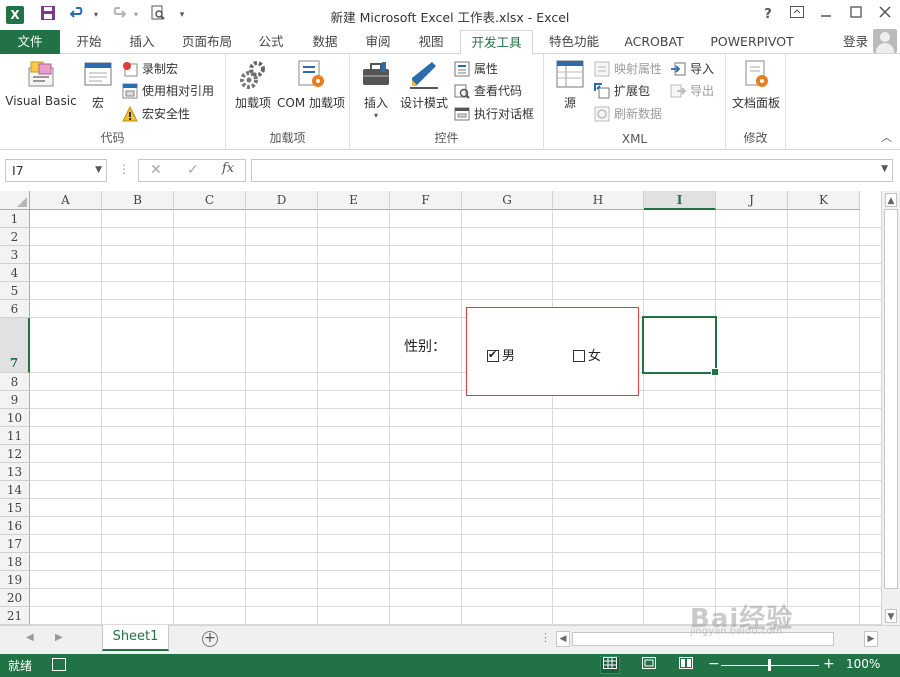 This screenshot has height=677, width=900. I want to click on column-header-k: K, so click(824, 200).